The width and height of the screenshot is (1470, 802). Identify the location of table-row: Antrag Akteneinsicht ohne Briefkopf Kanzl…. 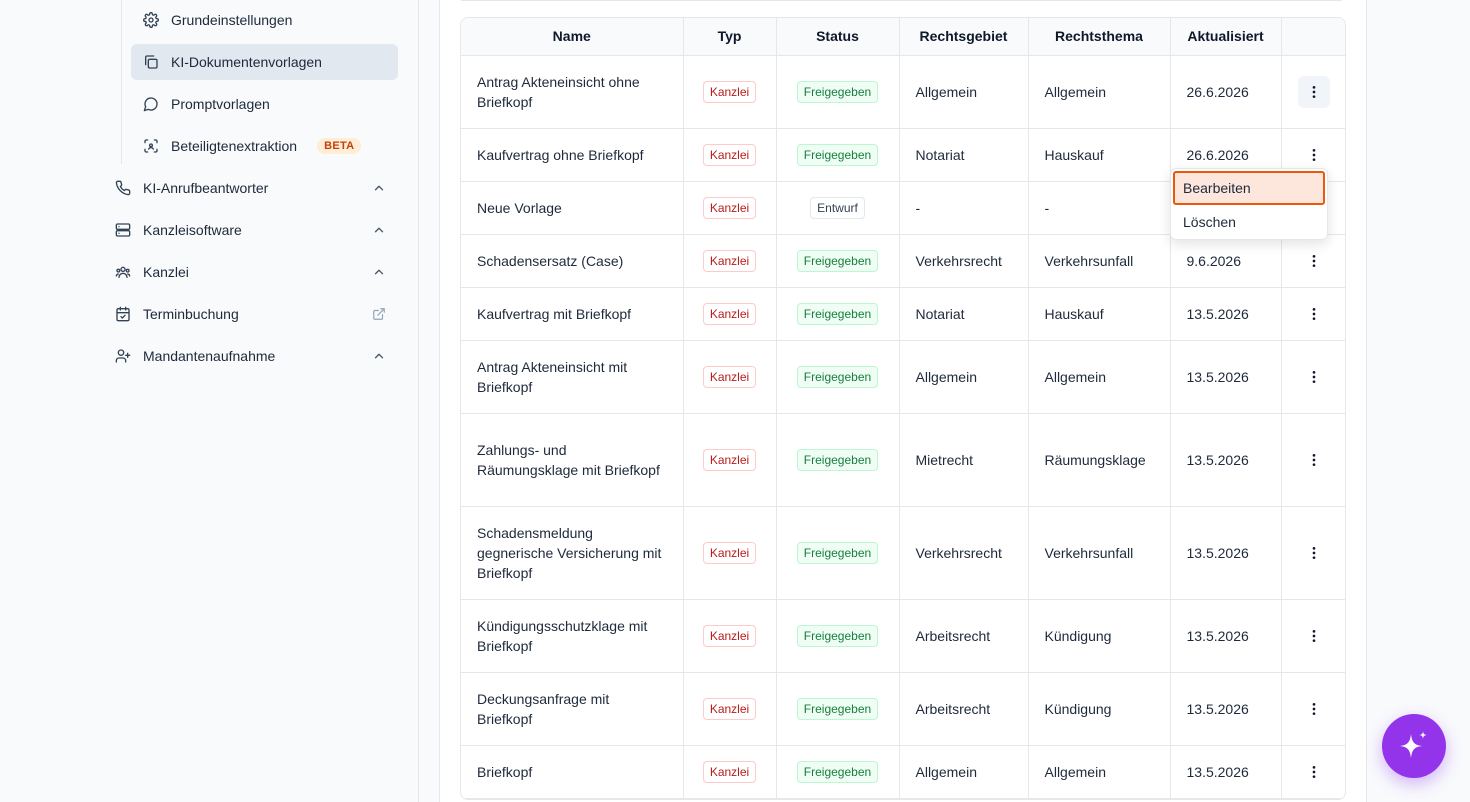
(903, 92).